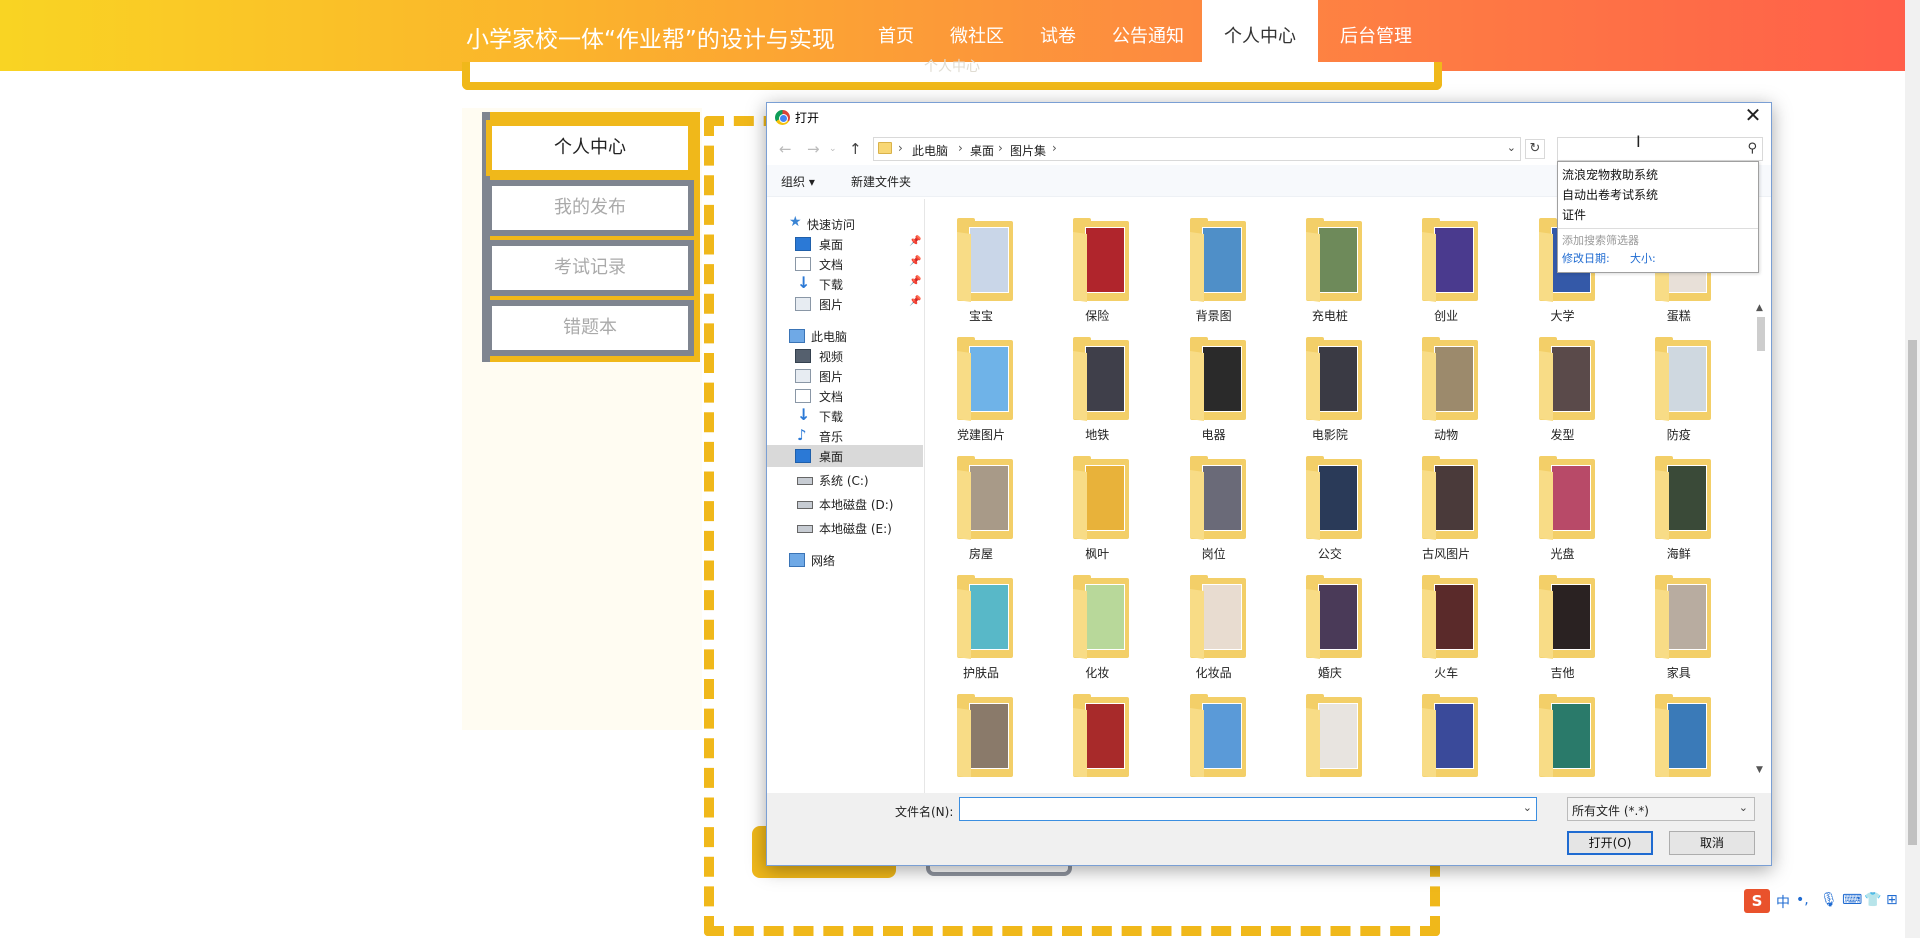 This screenshot has height=938, width=1920. Describe the element at coordinates (981, 629) in the screenshot. I see `folder-item: 护肤品` at that location.